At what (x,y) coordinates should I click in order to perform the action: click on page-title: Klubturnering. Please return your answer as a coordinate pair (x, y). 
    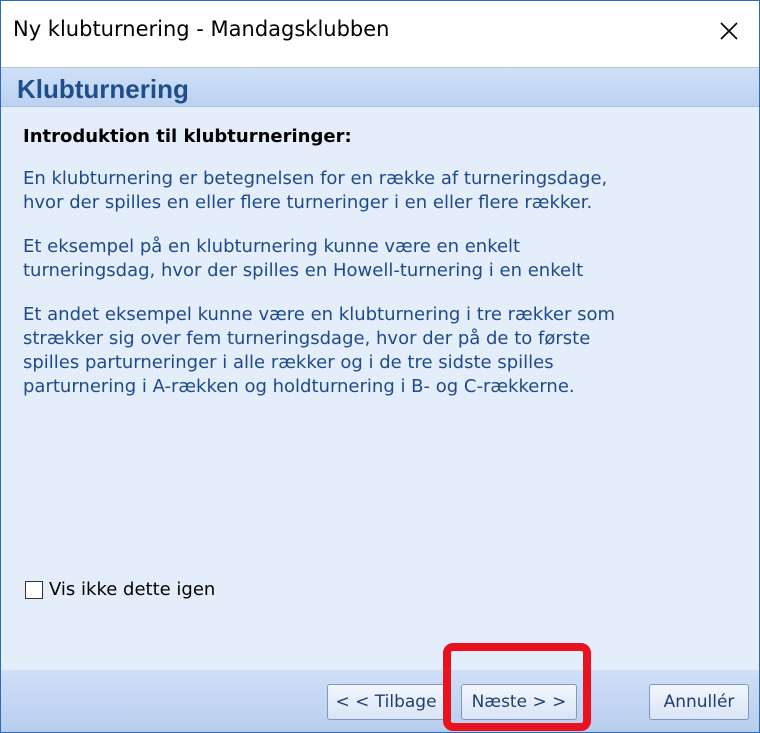
    Looking at the image, I should click on (103, 89).